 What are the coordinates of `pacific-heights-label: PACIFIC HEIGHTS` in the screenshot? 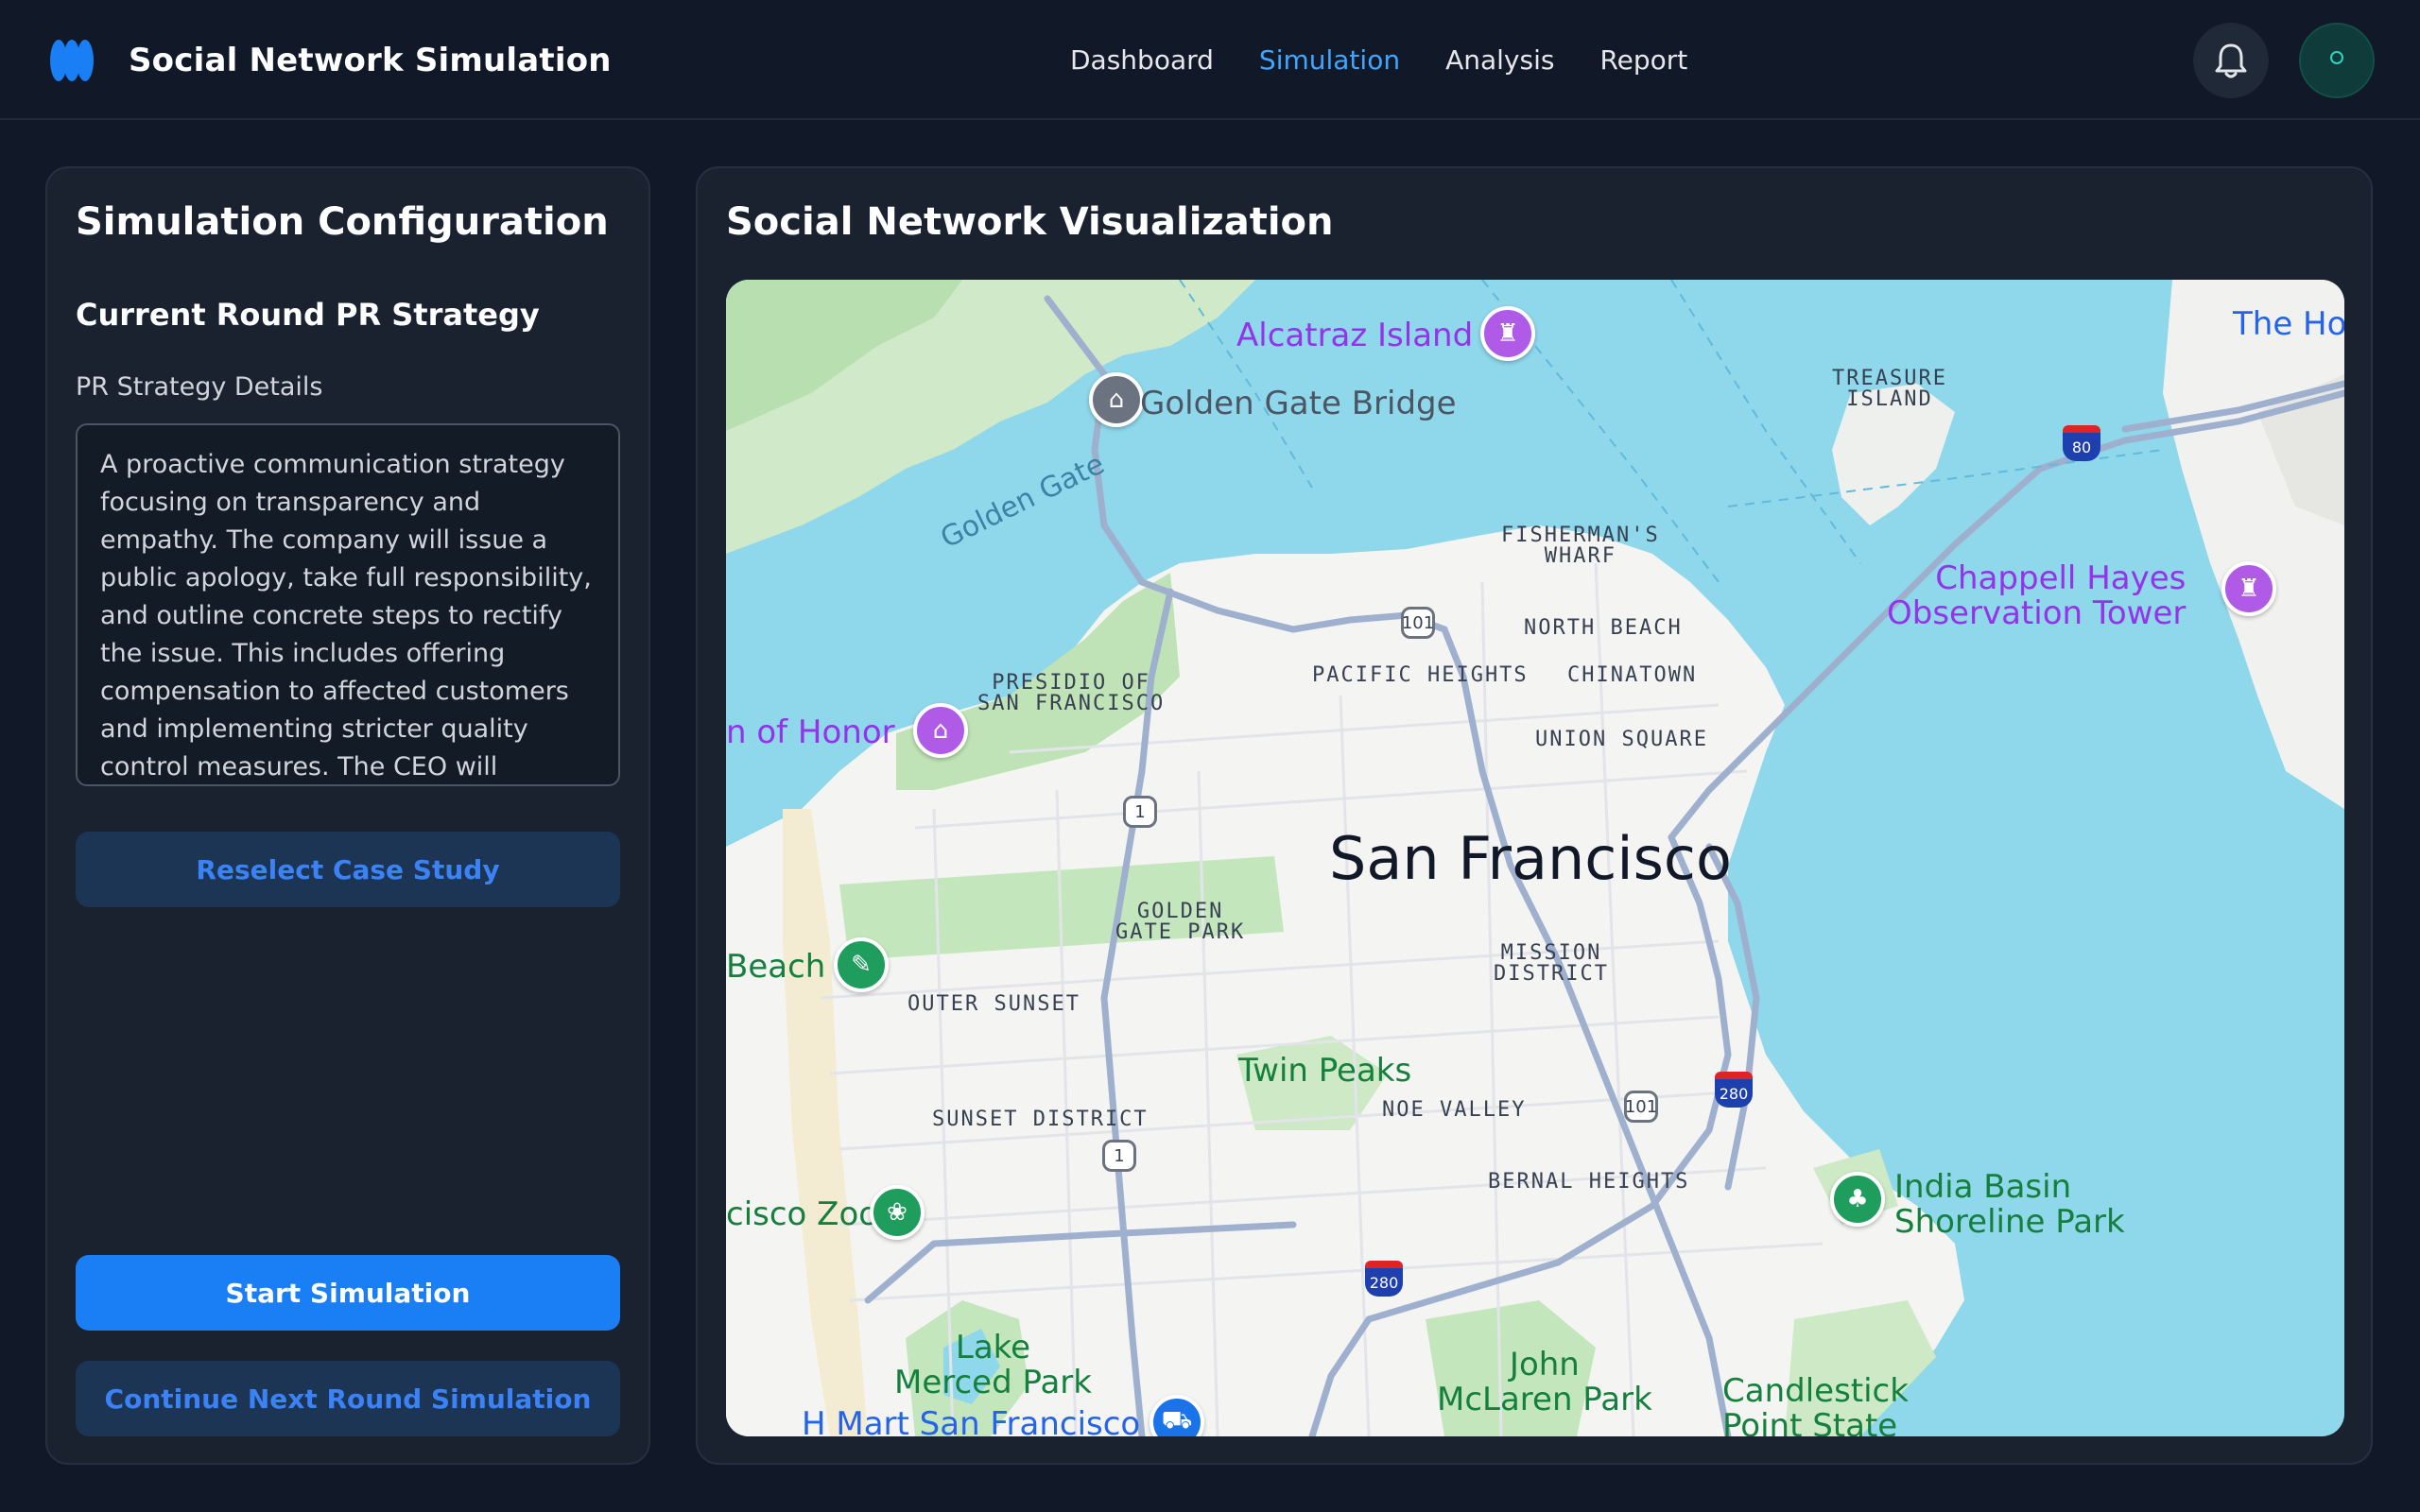 It's located at (1420, 675).